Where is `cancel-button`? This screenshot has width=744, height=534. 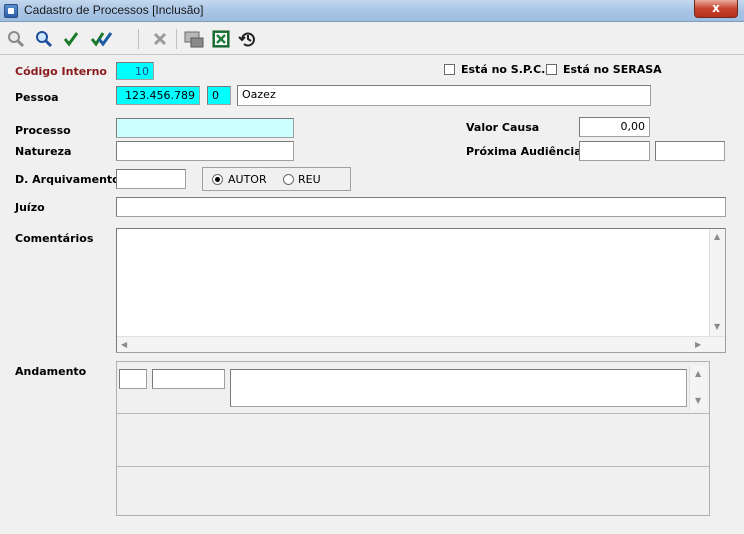
cancel-button is located at coordinates (160, 39).